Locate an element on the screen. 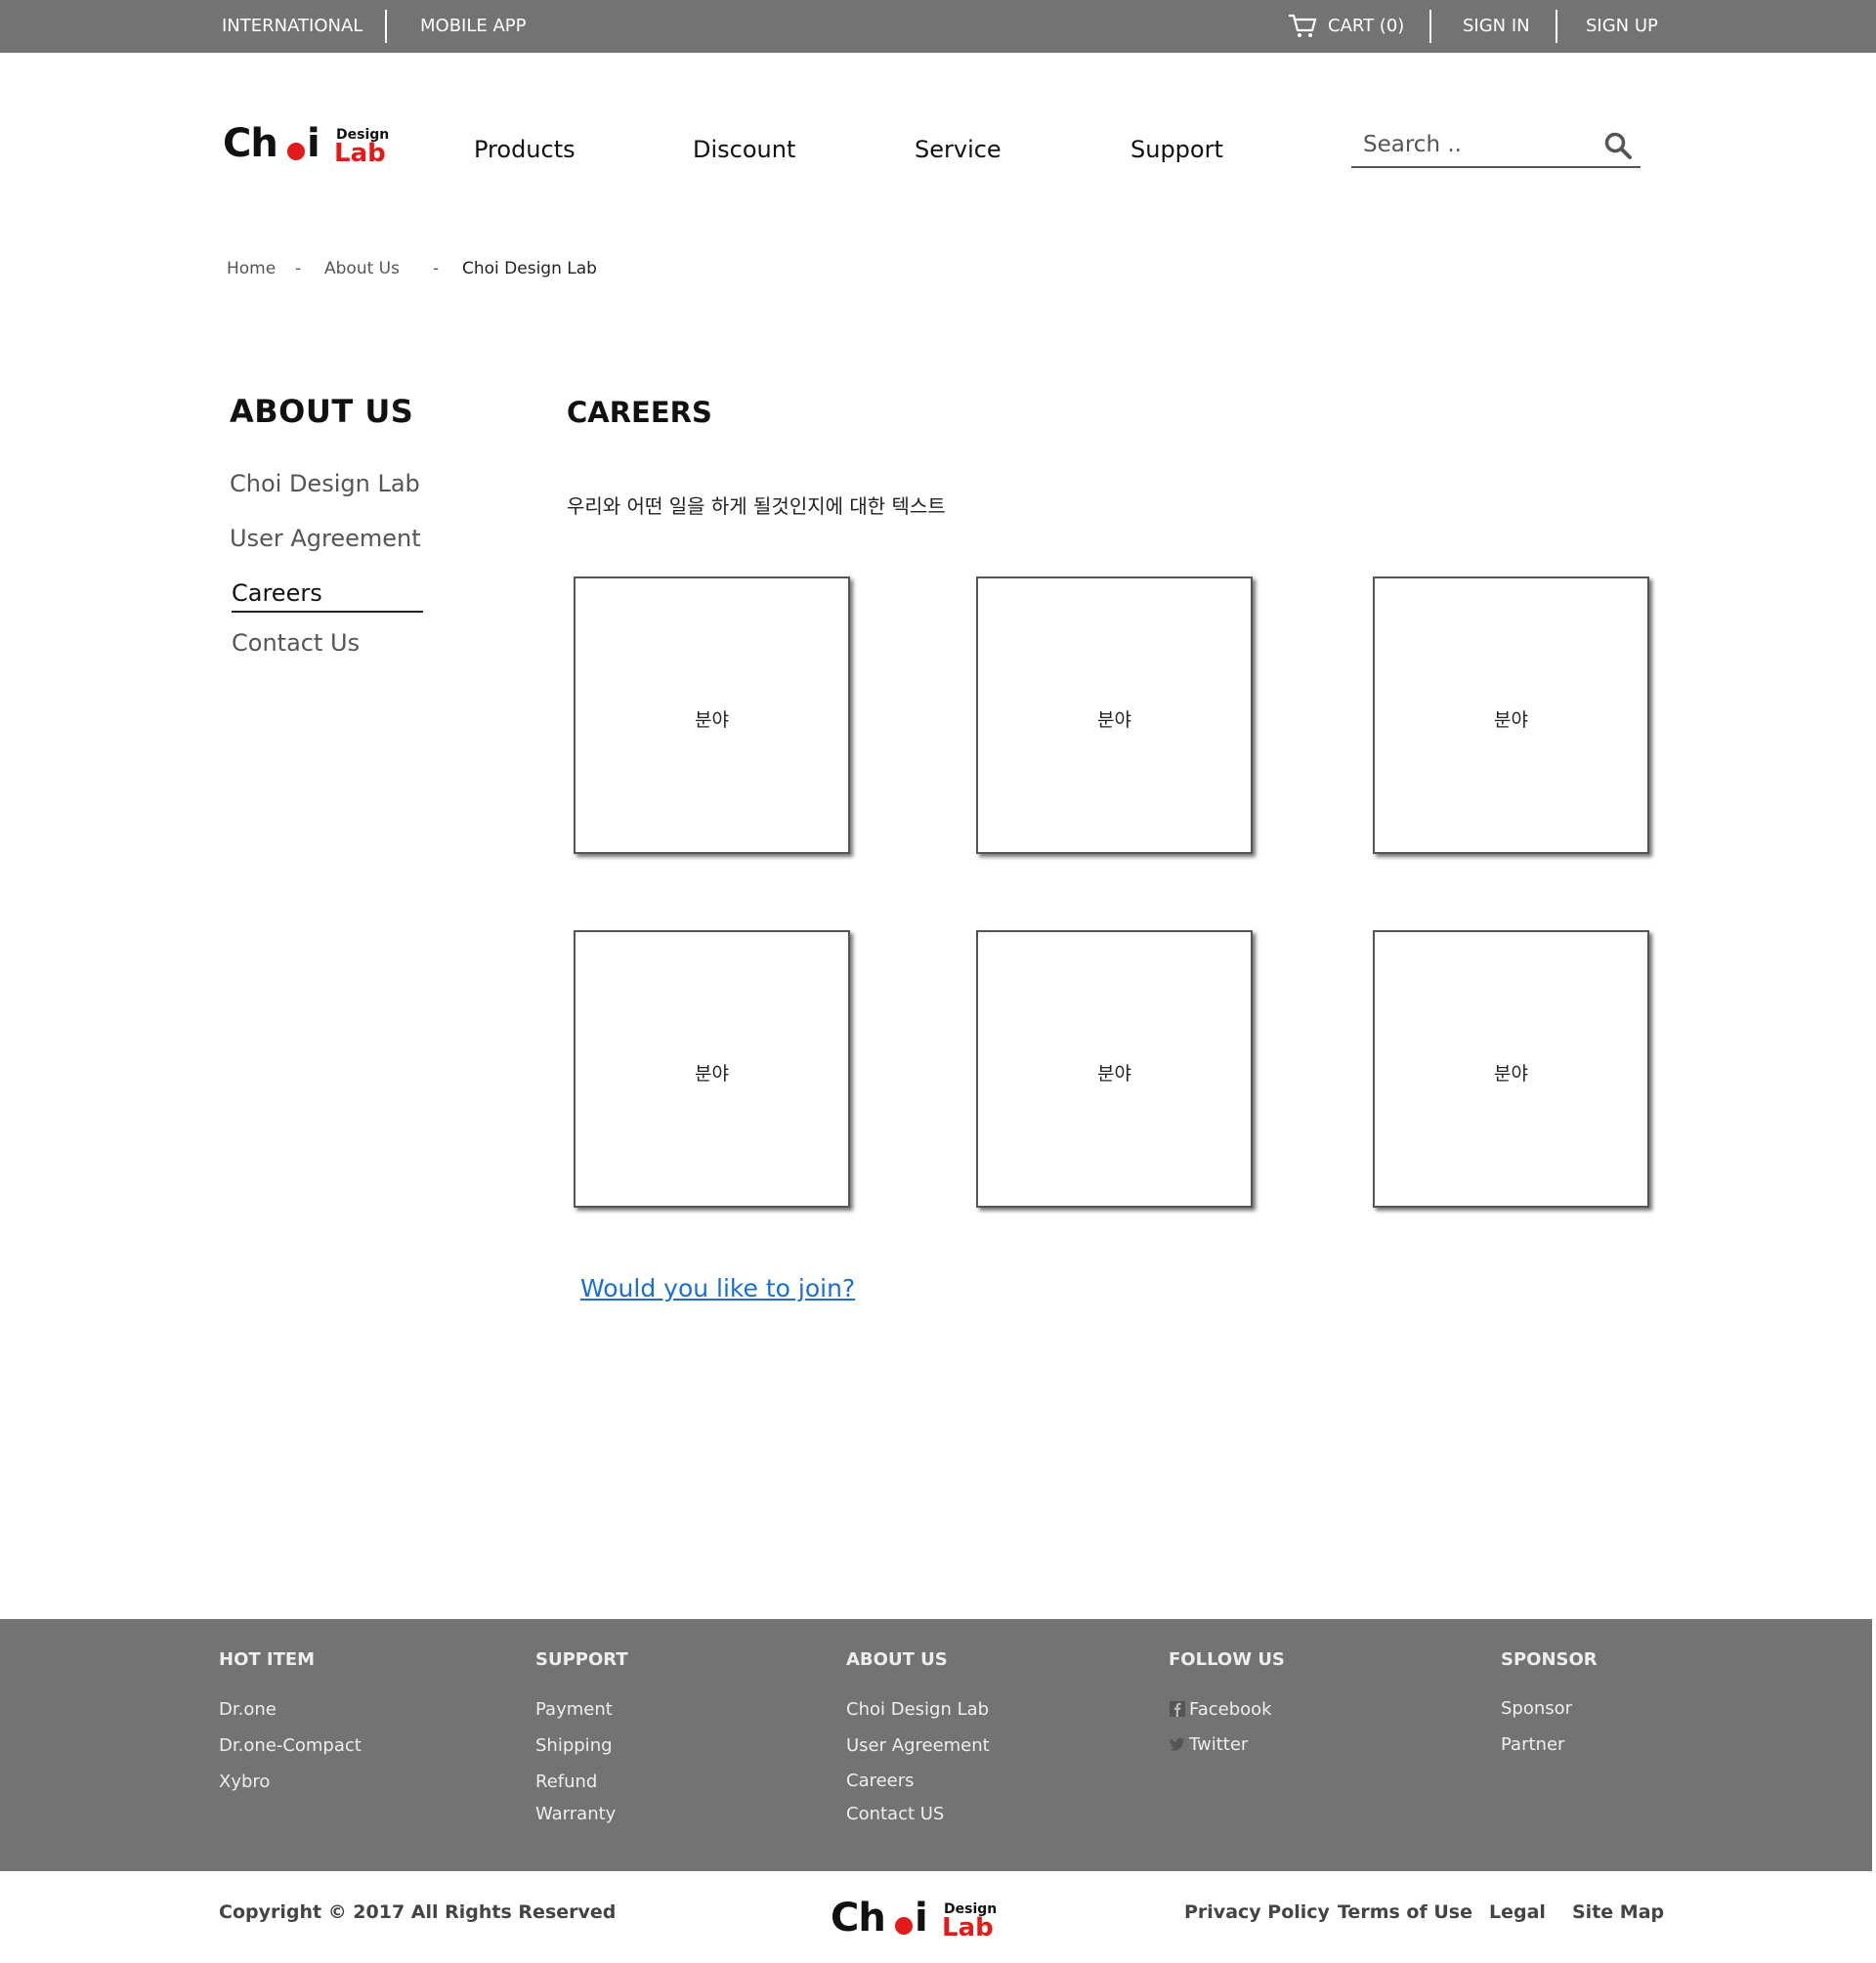 The width and height of the screenshot is (1876, 1963). breadcrumb-home: Home is located at coordinates (251, 268).